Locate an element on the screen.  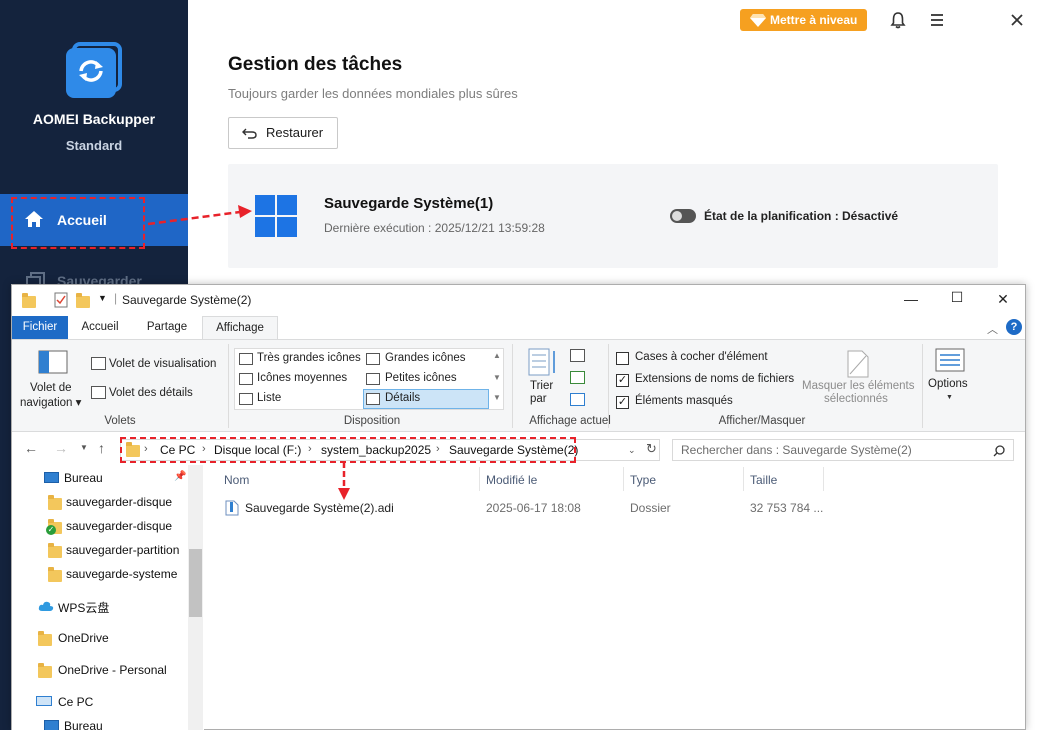
details-pane-icon is located at coordinates (98, 392).